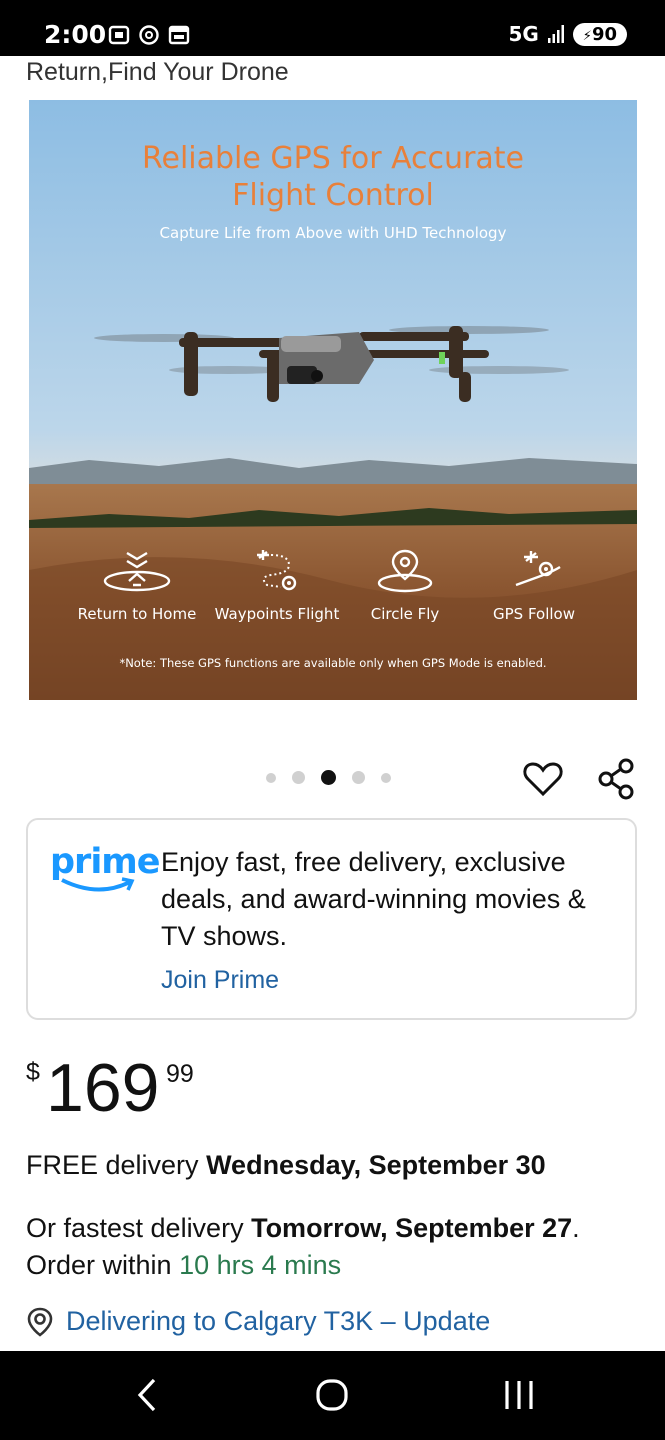 The width and height of the screenshot is (665, 1440). What do you see at coordinates (260, 1265) in the screenshot?
I see `order-countdown: 10 hrs 4 mins` at bounding box center [260, 1265].